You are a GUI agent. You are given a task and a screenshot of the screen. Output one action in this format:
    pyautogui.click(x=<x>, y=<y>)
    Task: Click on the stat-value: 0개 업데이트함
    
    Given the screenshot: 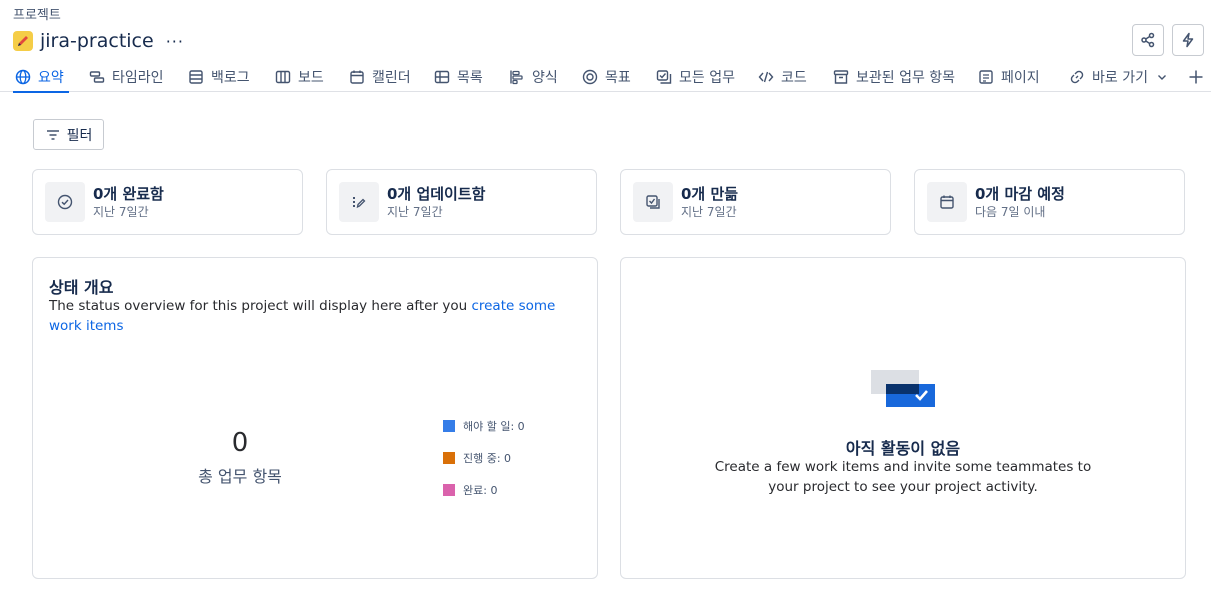 What is the action you would take?
    pyautogui.click(x=436, y=193)
    